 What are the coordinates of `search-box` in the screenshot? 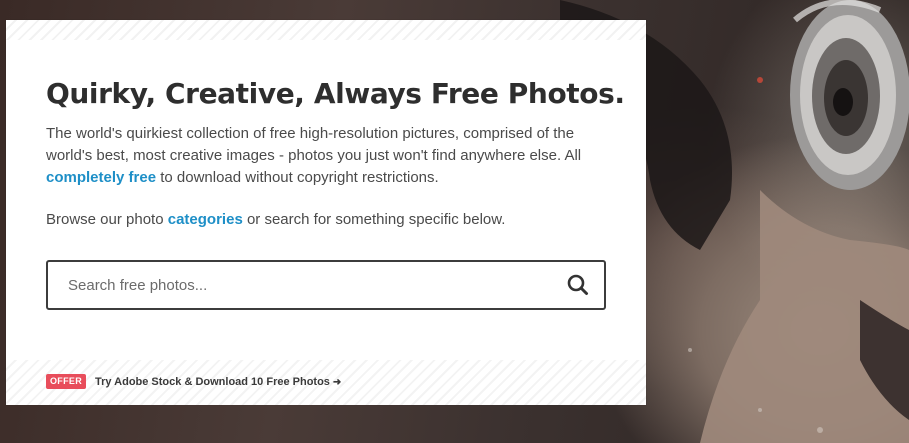 It's located at (326, 285).